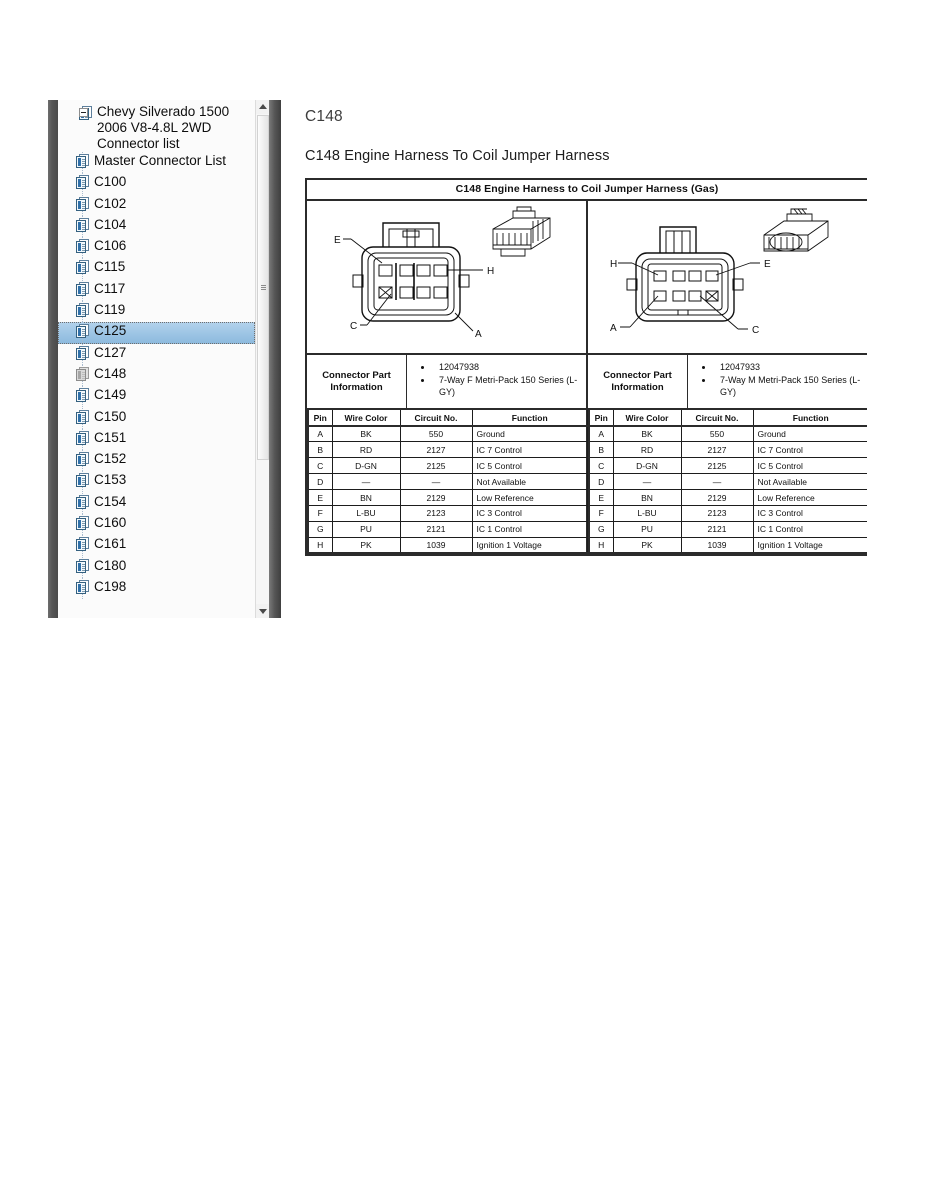 This screenshot has width=928, height=1200. I want to click on pin-table-header-row: Pin Wire Color Circuit No. Function, so click(447, 417).